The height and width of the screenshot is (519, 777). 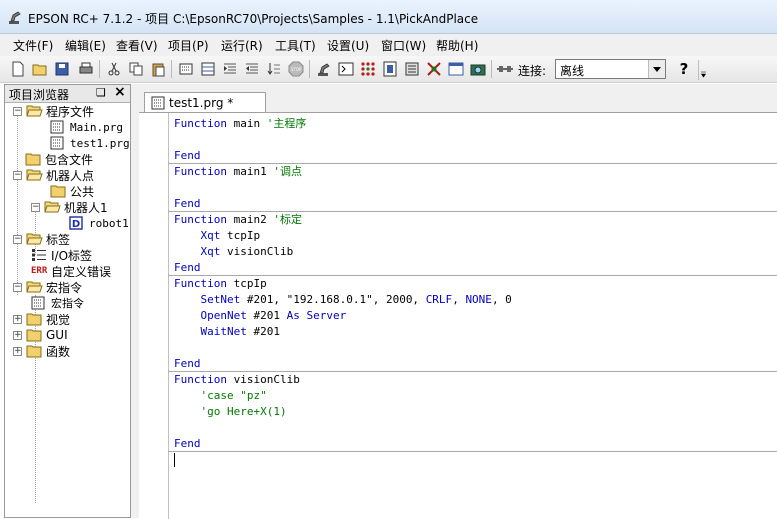 I want to click on code-line: Function main '主程序, so click(x=240, y=124).